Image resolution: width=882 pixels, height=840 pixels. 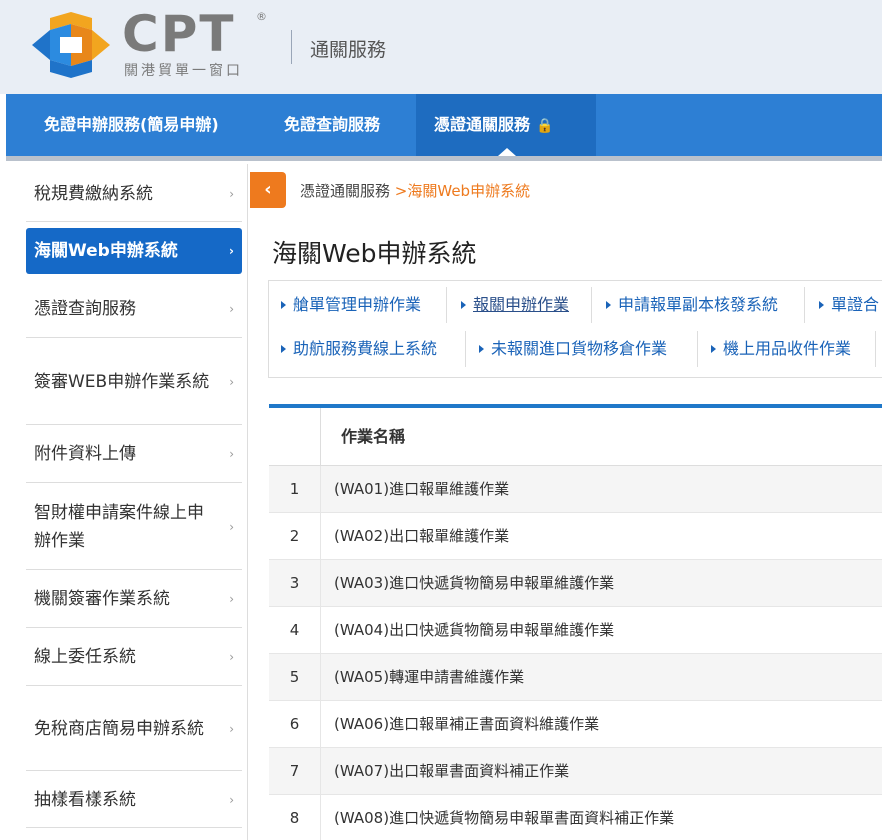 What do you see at coordinates (545, 126) in the screenshot?
I see `lock-icon: 🔒` at bounding box center [545, 126].